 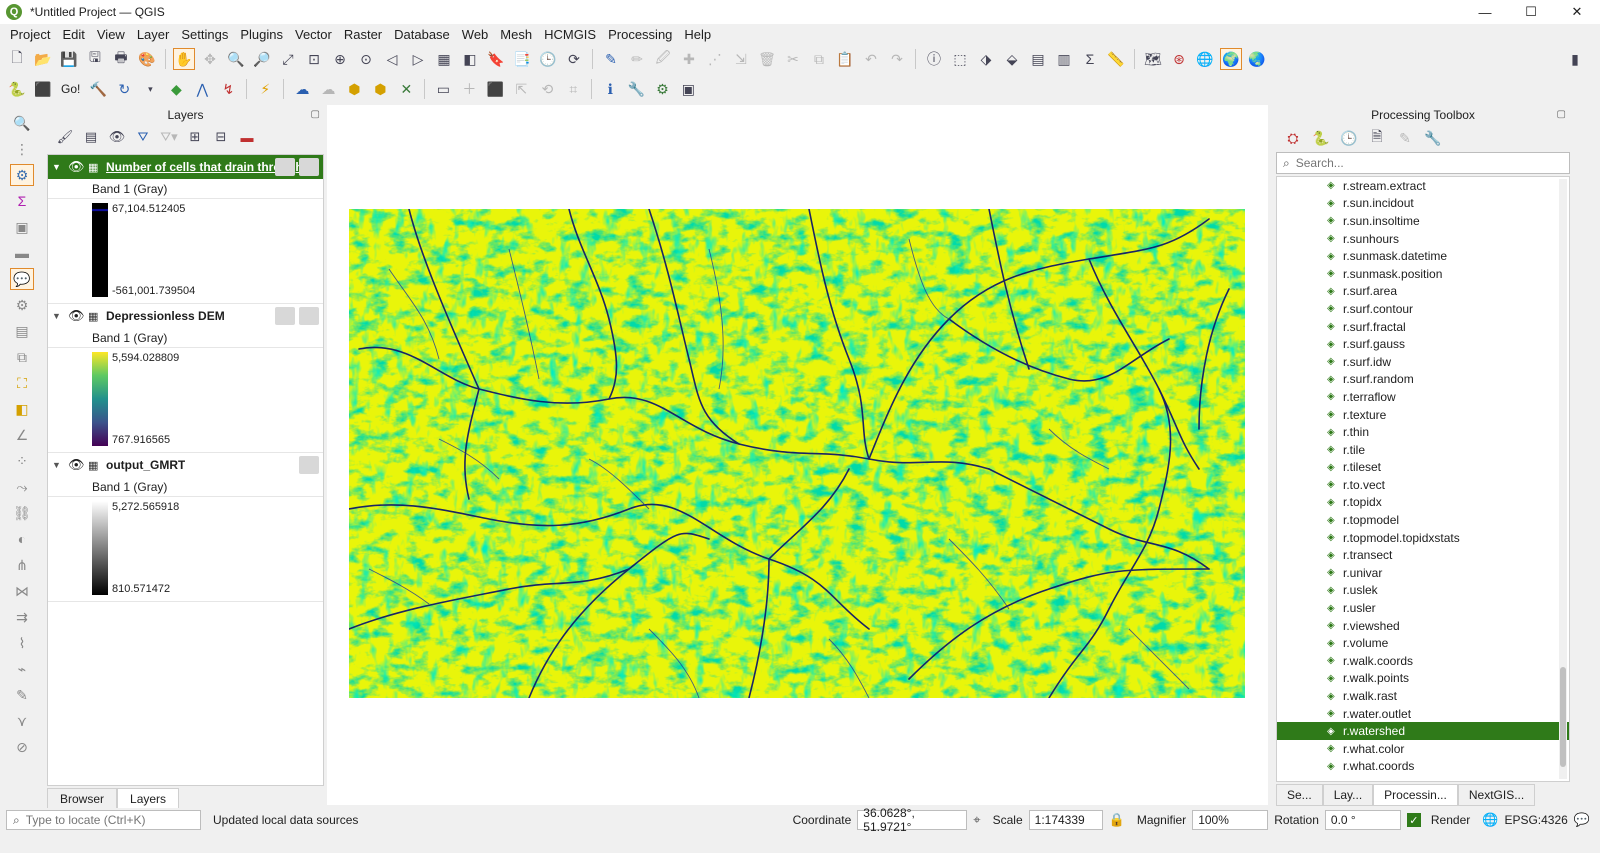 What do you see at coordinates (819, 59) in the screenshot?
I see `copy-icon: ⧉` at bounding box center [819, 59].